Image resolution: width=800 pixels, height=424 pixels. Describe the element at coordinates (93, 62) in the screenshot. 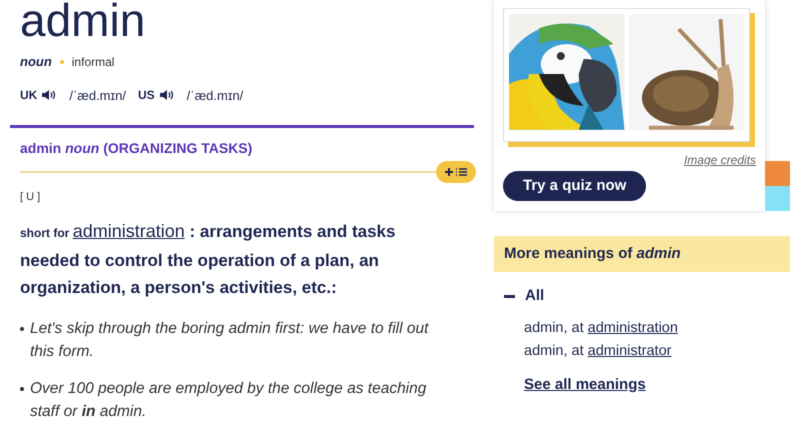

I see `register-label: informal` at that location.